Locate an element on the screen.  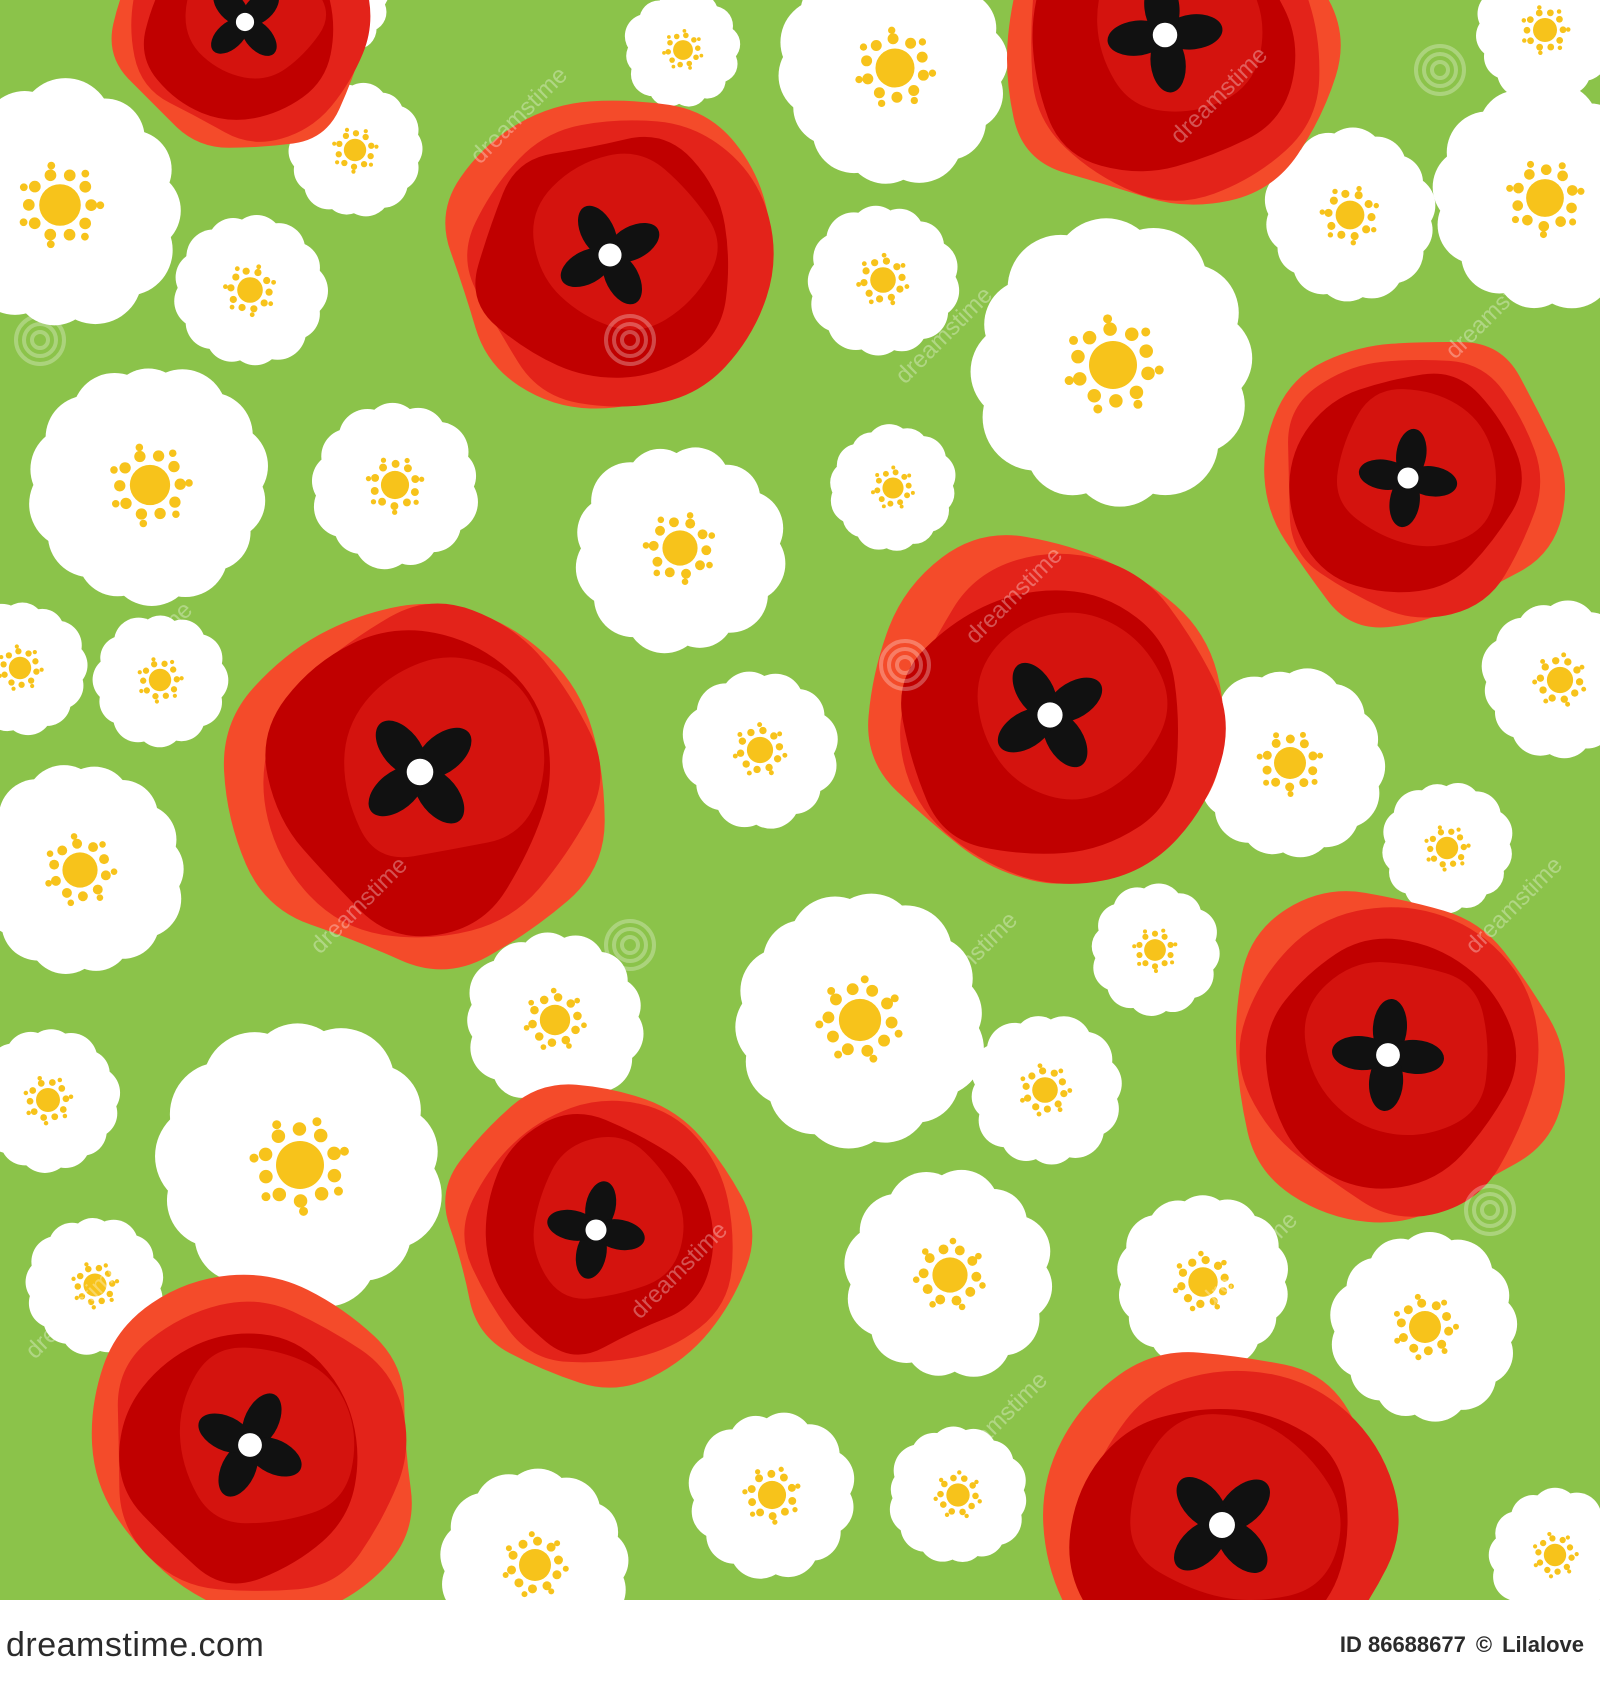
author-name: Lilalove is located at coordinates (1543, 1645).